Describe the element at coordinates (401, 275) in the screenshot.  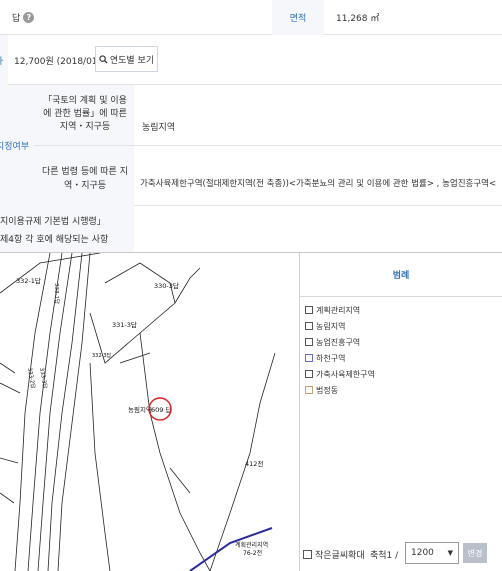
I see `legend-title: 범례` at that location.